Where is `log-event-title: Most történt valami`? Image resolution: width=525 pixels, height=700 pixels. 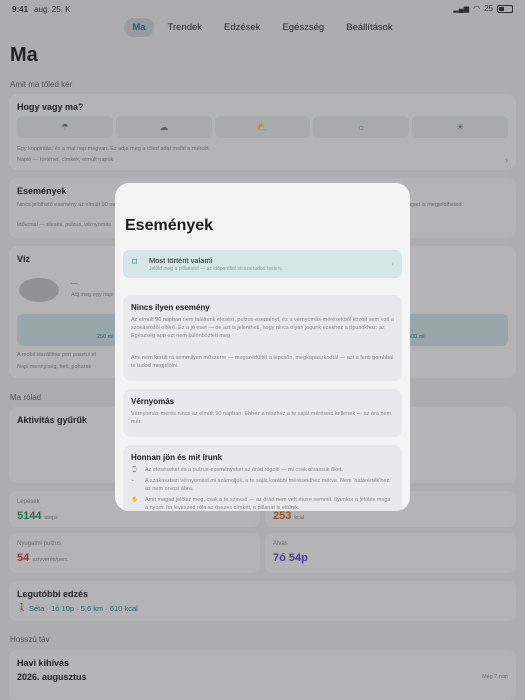
log-event-title: Most történt valami is located at coordinates (181, 260).